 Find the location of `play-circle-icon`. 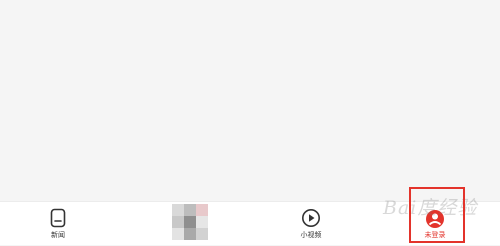

play-circle-icon is located at coordinates (311, 220).